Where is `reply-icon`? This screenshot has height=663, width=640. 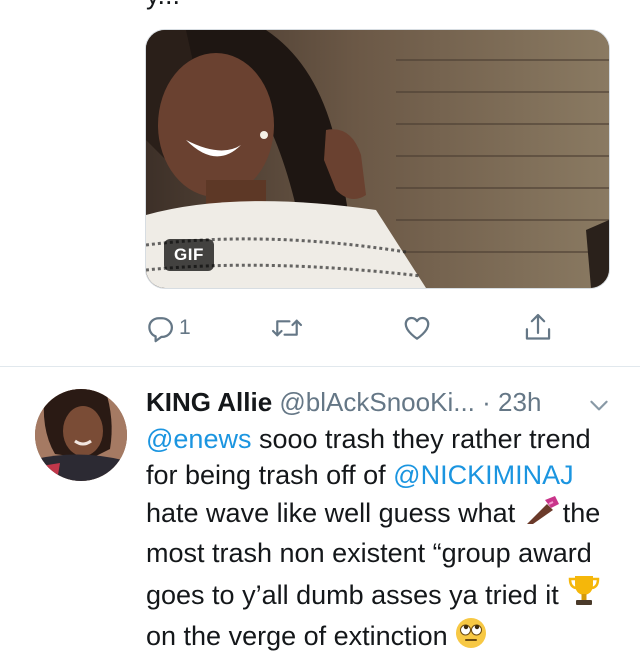
reply-icon is located at coordinates (160, 330).